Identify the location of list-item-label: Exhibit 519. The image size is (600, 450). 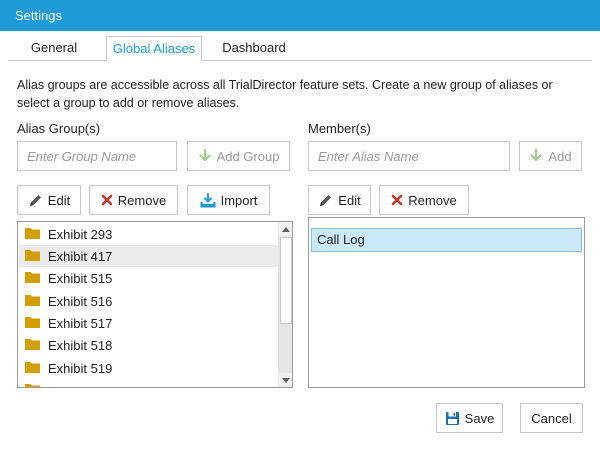
(80, 368).